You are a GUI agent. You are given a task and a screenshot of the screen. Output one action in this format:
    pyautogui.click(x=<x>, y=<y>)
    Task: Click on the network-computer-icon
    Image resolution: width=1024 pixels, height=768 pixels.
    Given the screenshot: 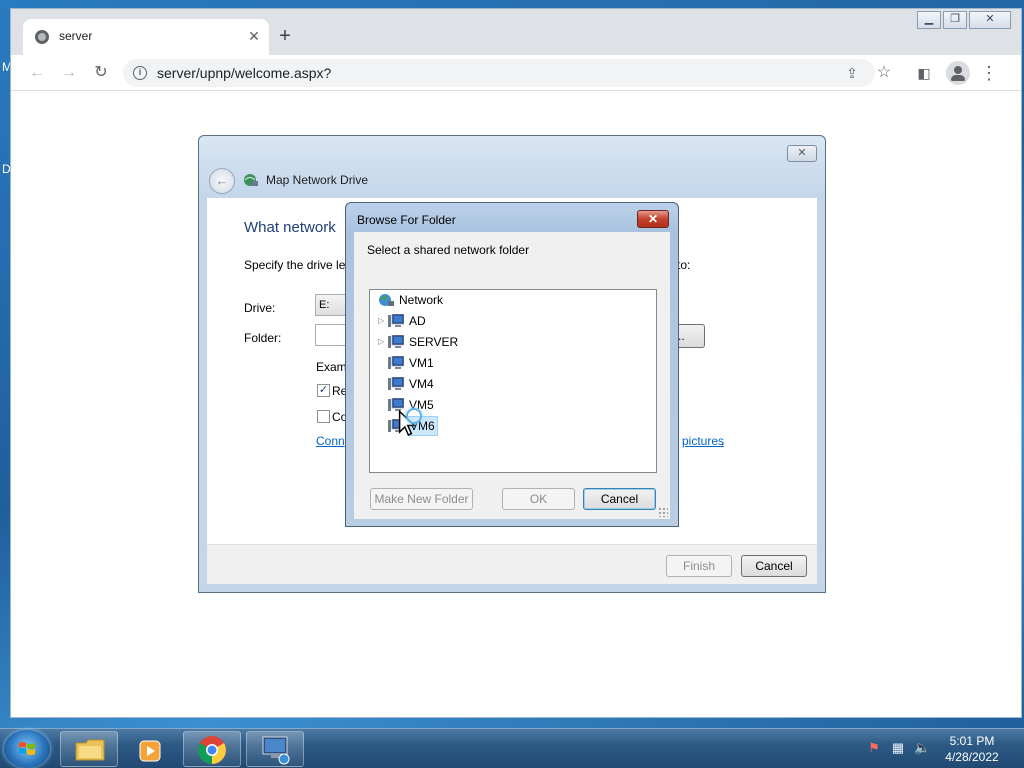 What is the action you would take?
    pyautogui.click(x=276, y=750)
    